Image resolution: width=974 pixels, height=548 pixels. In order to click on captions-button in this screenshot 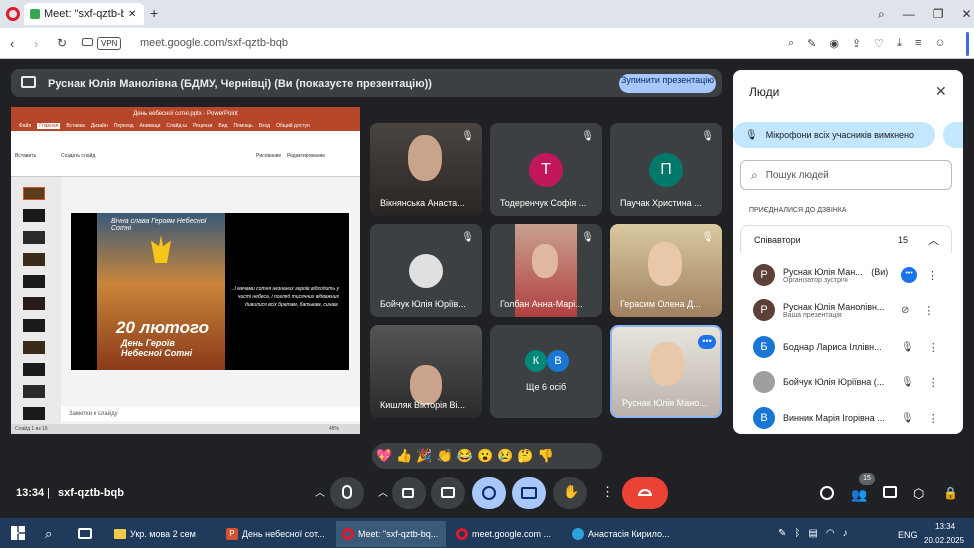, I will do `click(448, 493)`.